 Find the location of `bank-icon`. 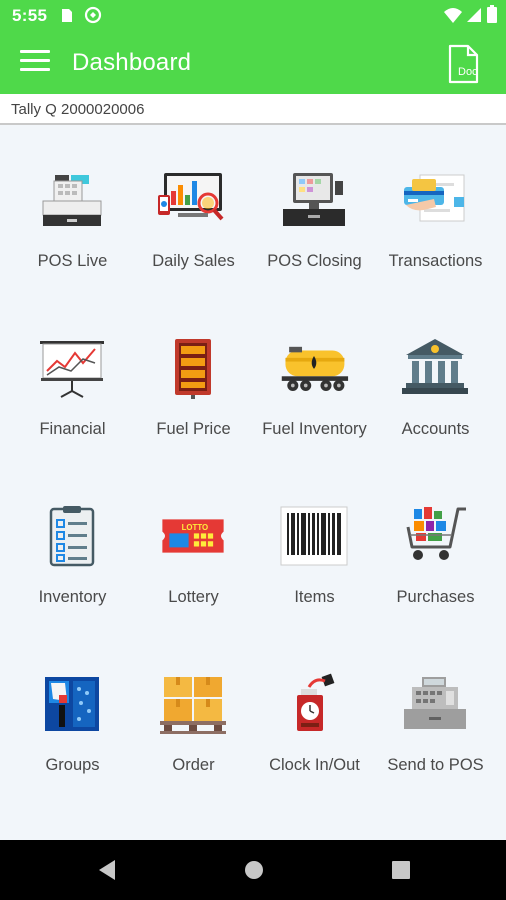

bank-icon is located at coordinates (435, 366).